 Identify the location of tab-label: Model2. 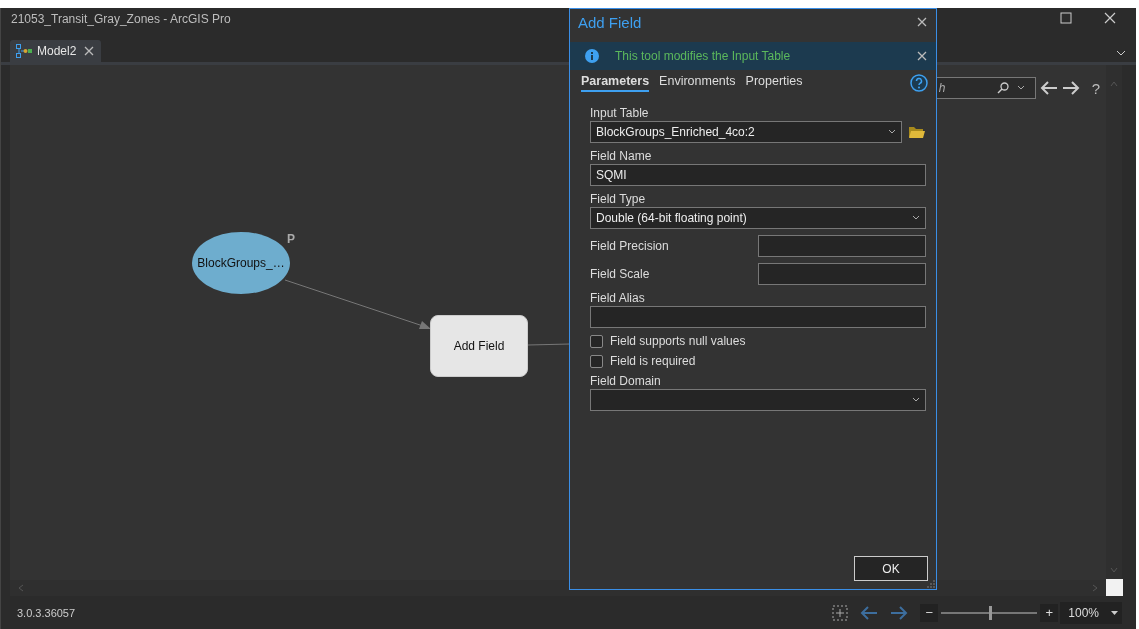
(57, 51).